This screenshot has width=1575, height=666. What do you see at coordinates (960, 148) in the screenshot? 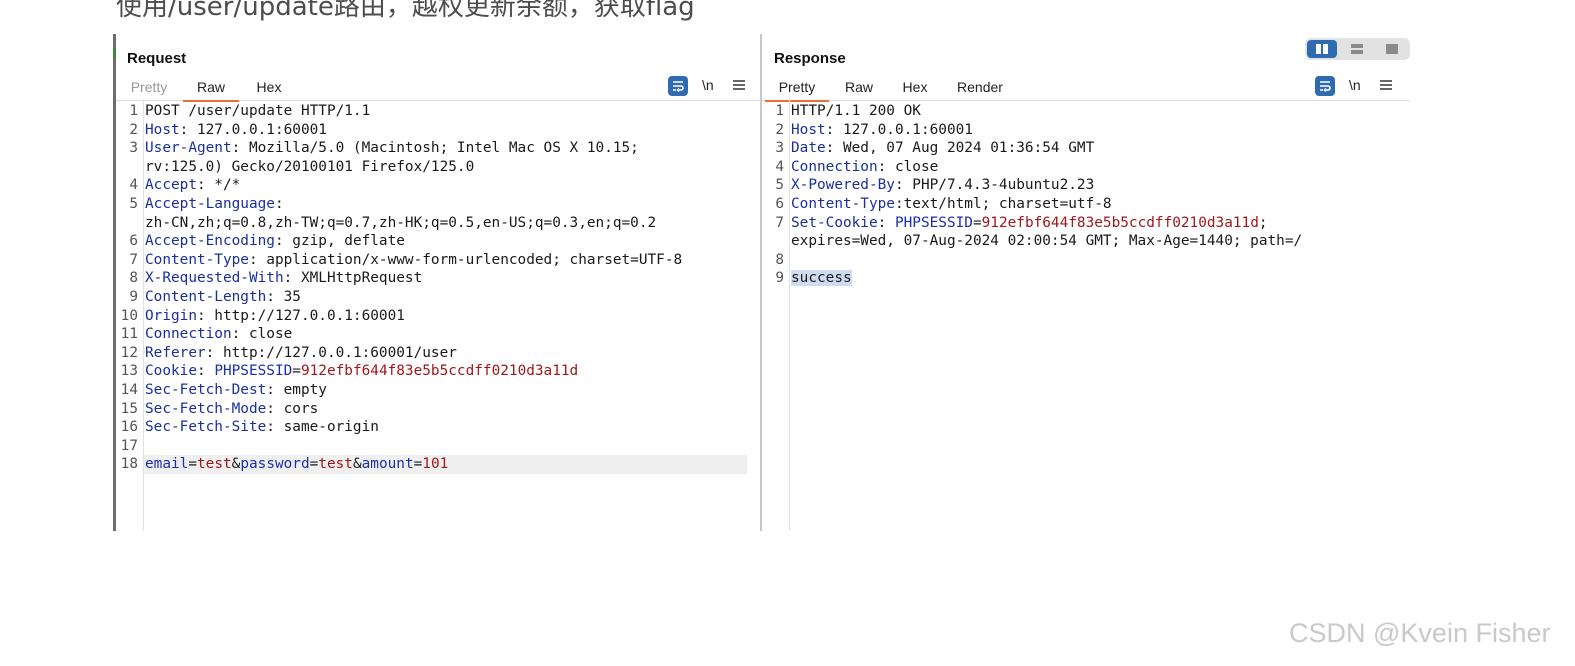
I see `code-token: : Wed, 07 Aug 2024 01:36:54 GMT` at bounding box center [960, 148].